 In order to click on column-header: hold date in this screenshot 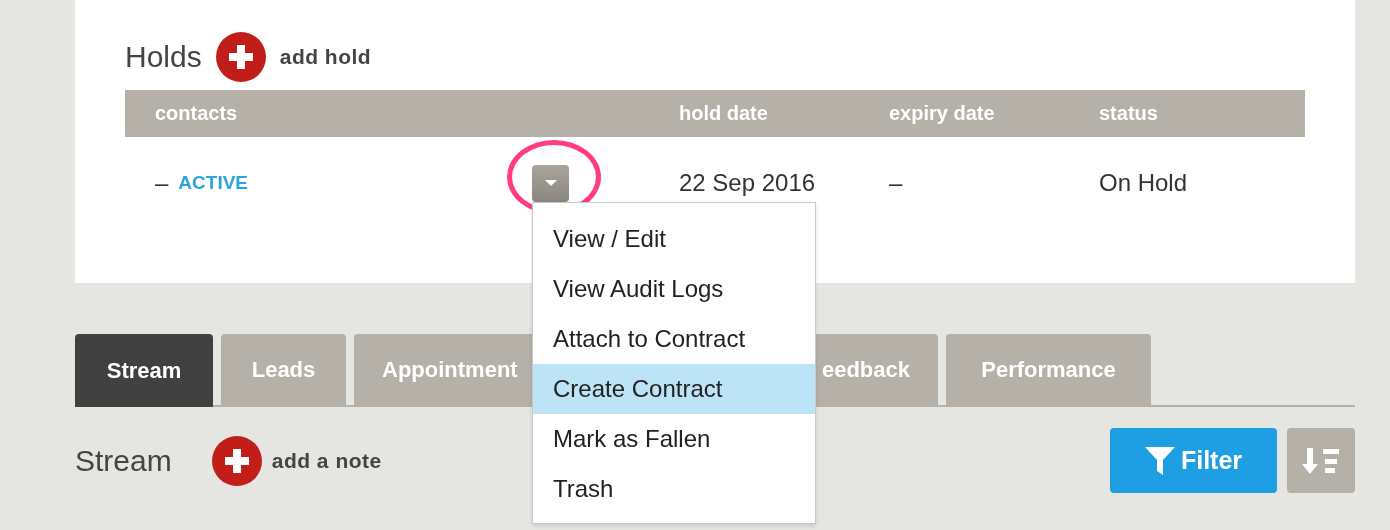, I will do `click(723, 113)`.